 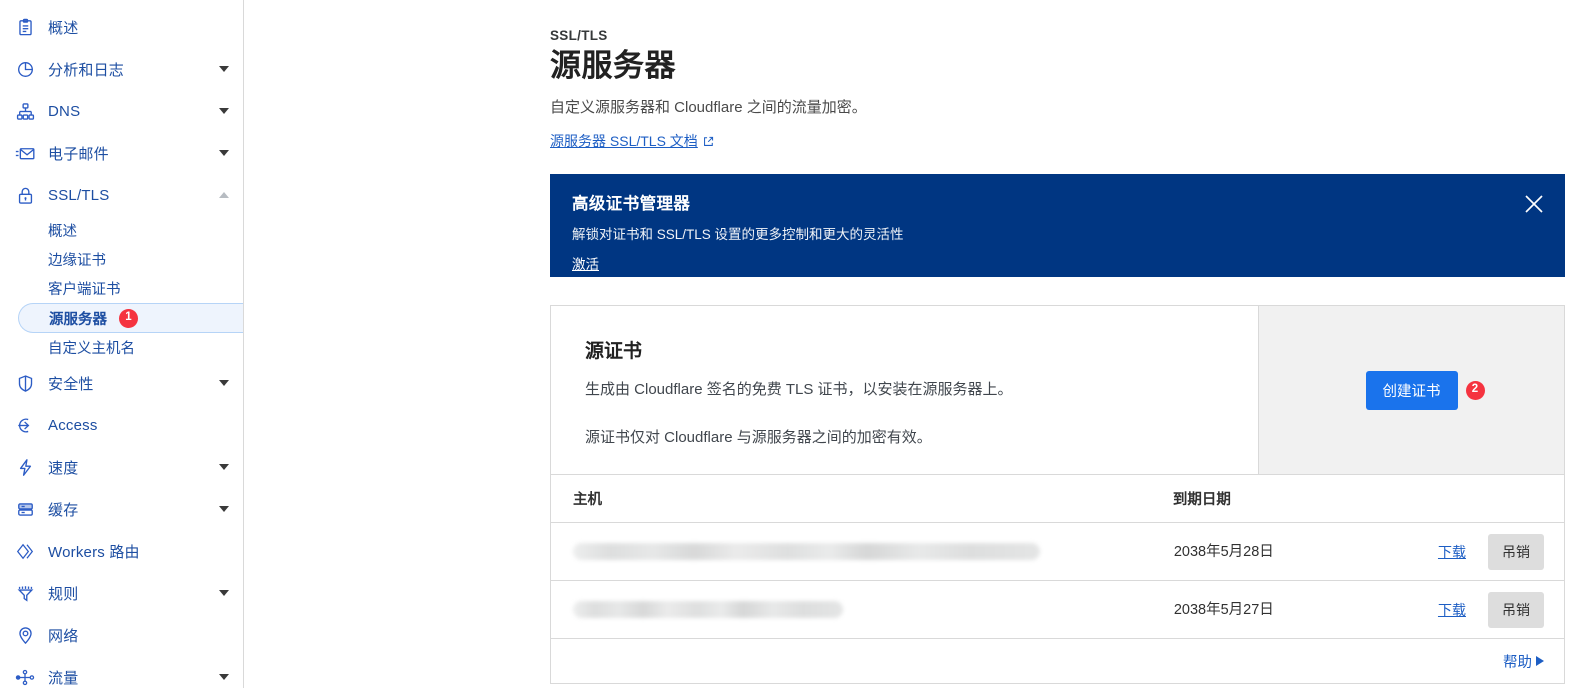 I want to click on sidebar-item-origin-server: 源服务器 1, so click(x=130, y=318).